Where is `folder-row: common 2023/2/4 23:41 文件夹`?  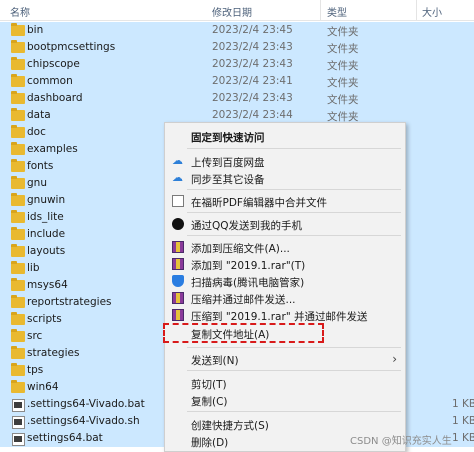
folder-row: common 2023/2/4 23:41 文件夹 is located at coordinates (237, 81).